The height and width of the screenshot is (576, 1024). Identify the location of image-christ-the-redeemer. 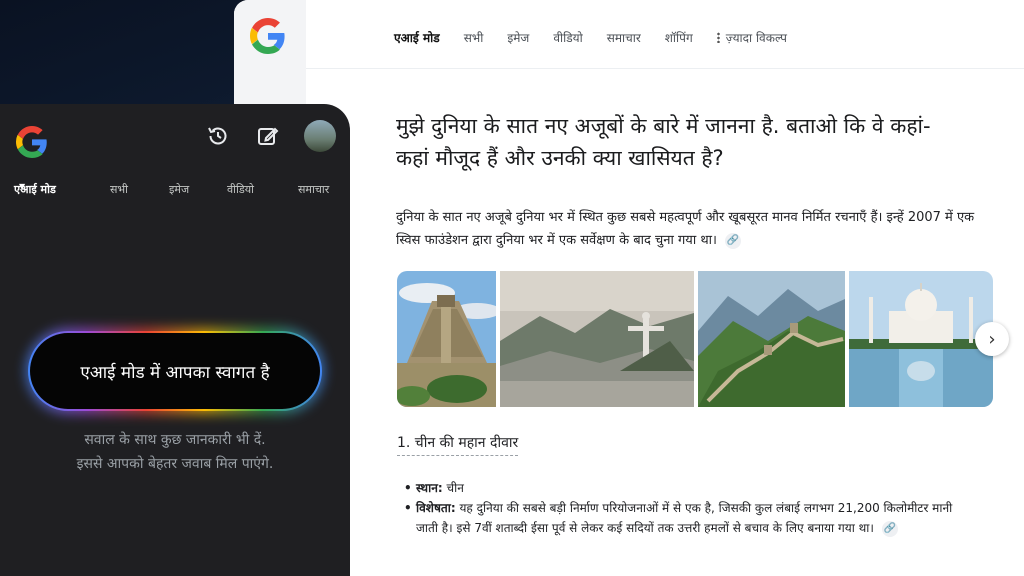
(597, 339).